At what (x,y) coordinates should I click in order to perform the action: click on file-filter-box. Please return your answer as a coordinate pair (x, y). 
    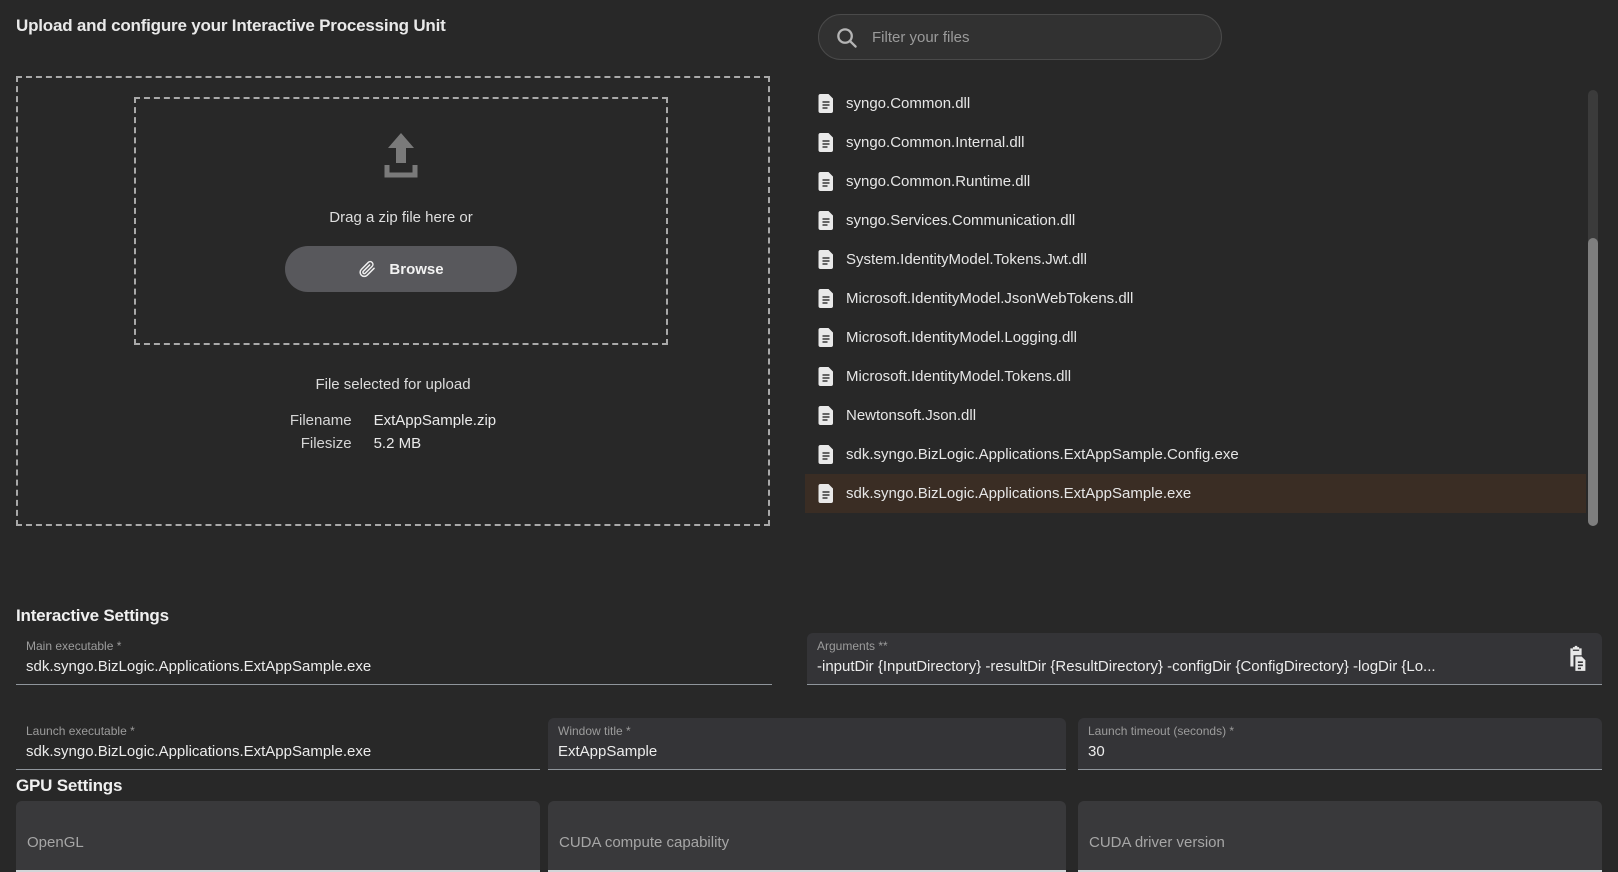
    Looking at the image, I should click on (1020, 37).